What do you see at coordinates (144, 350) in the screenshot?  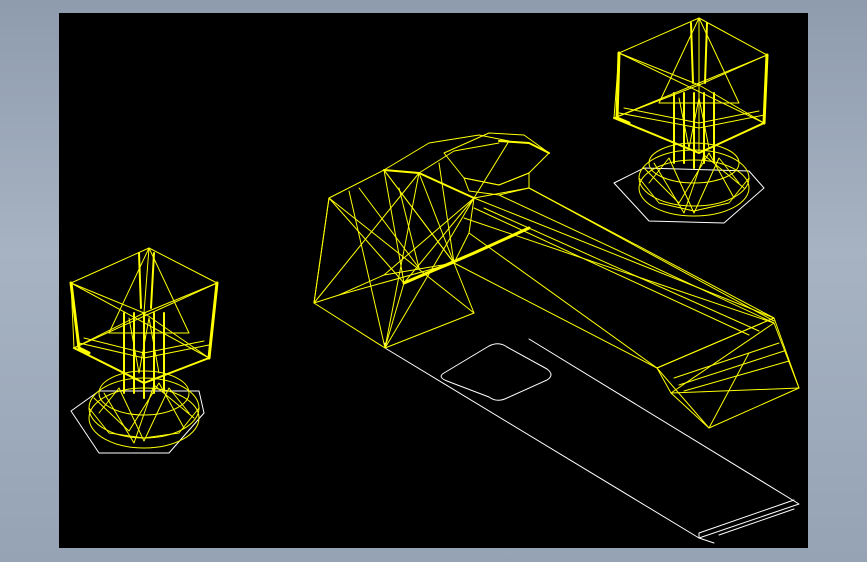 I see `left-handle` at bounding box center [144, 350].